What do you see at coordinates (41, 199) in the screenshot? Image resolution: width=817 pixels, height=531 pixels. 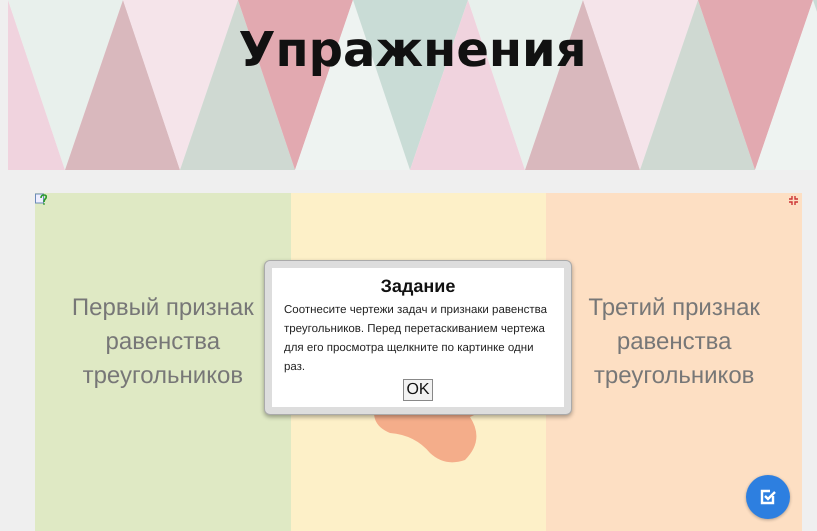 I see `help-icon` at bounding box center [41, 199].